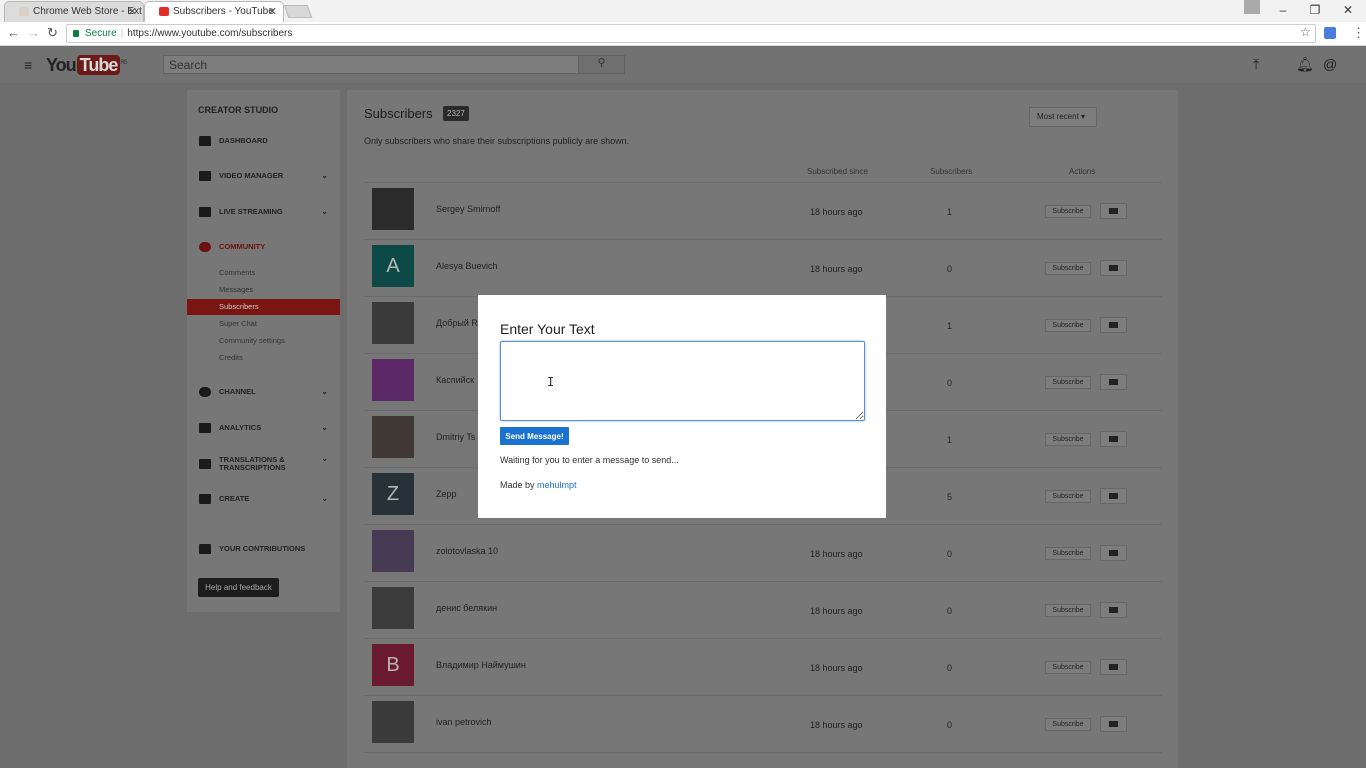 This screenshot has width=1366, height=768. What do you see at coordinates (263, 499) in the screenshot?
I see `sidebar-item-create: CREATE ⌄` at bounding box center [263, 499].